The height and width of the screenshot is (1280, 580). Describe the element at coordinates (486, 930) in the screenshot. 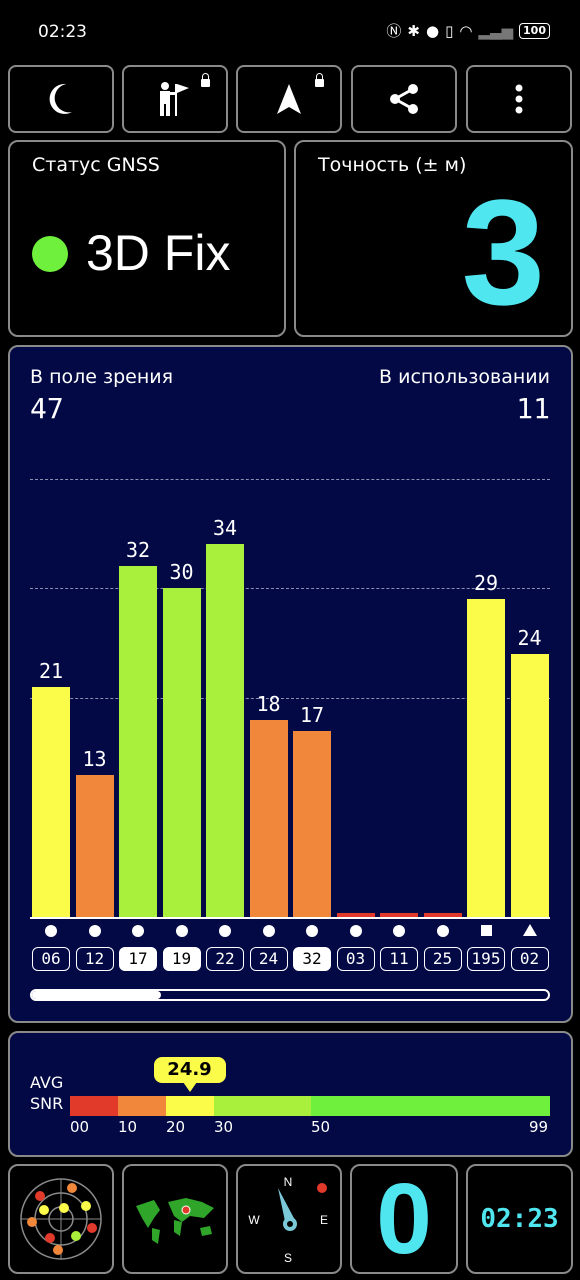

I see `constellation-square-icon` at that location.